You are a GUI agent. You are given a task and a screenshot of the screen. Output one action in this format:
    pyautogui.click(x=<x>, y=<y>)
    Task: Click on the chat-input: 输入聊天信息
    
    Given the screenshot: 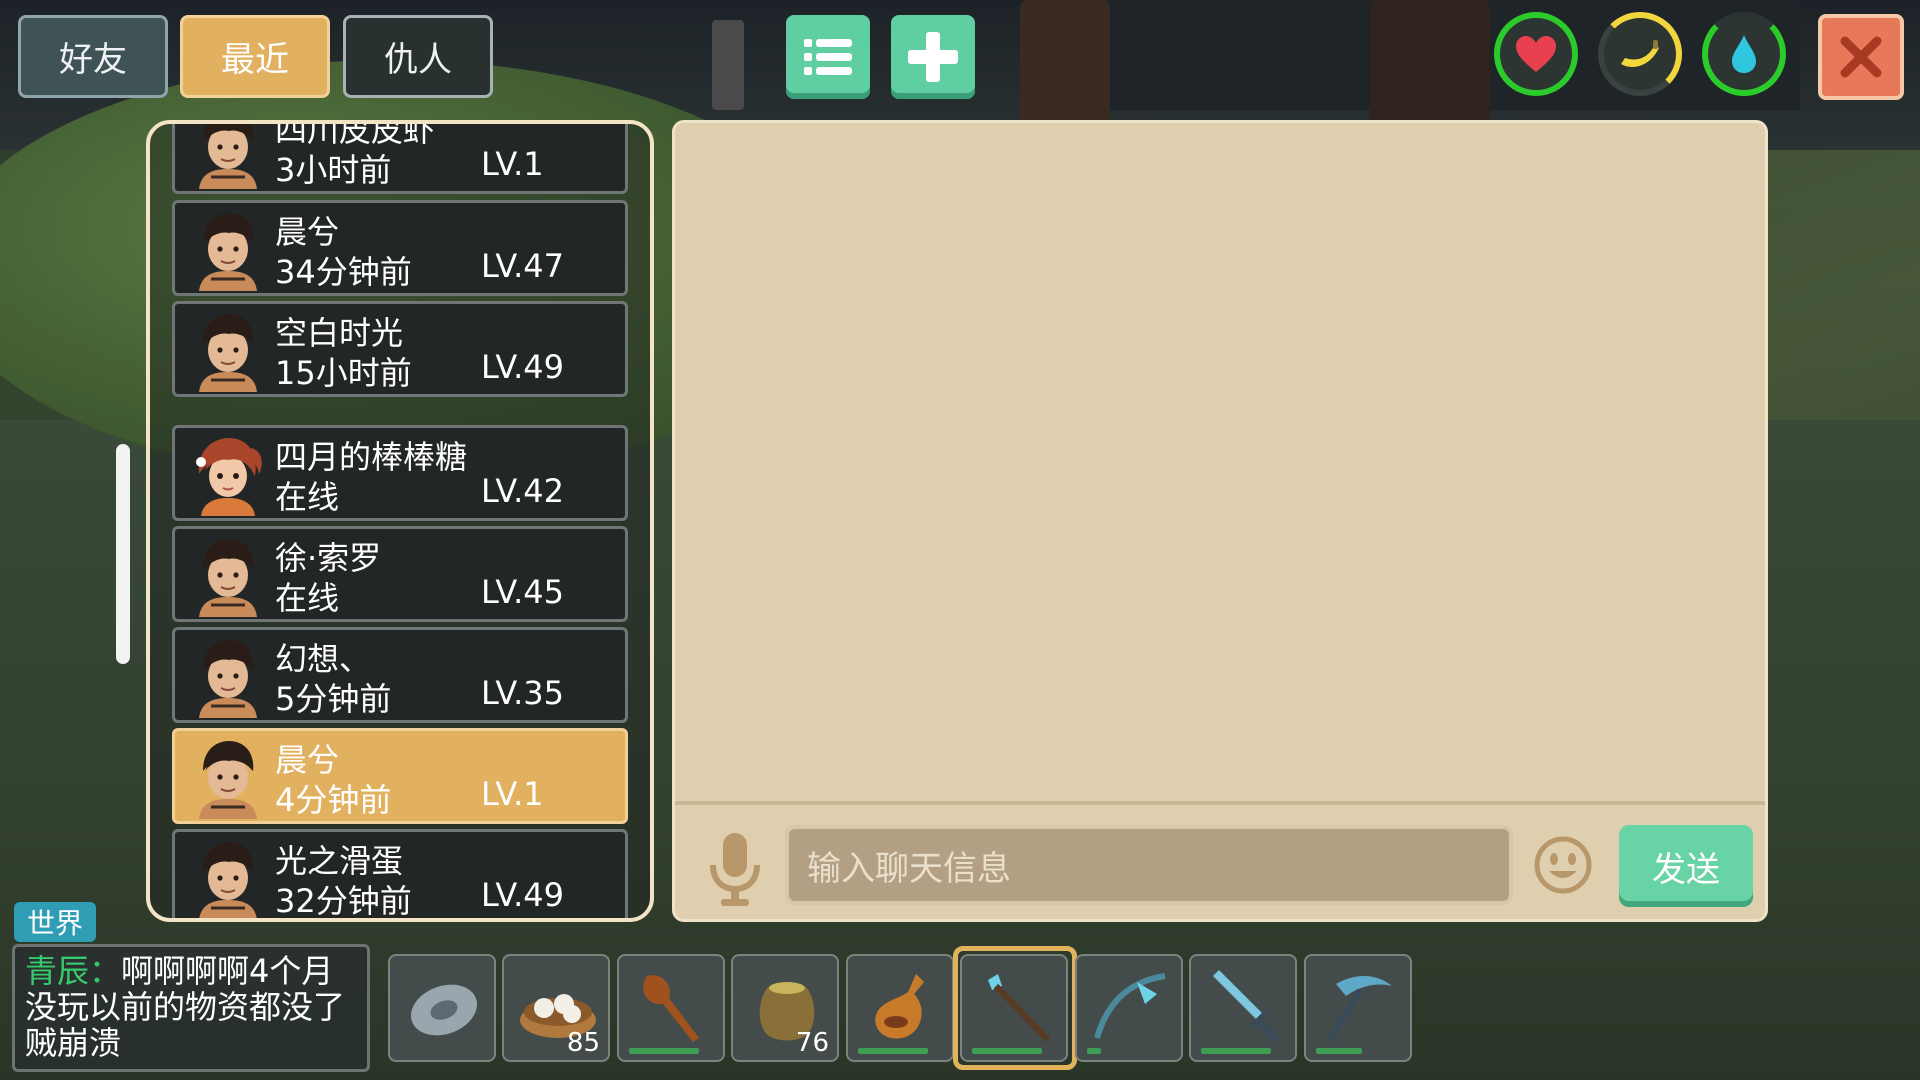 What is the action you would take?
    pyautogui.click(x=1149, y=865)
    